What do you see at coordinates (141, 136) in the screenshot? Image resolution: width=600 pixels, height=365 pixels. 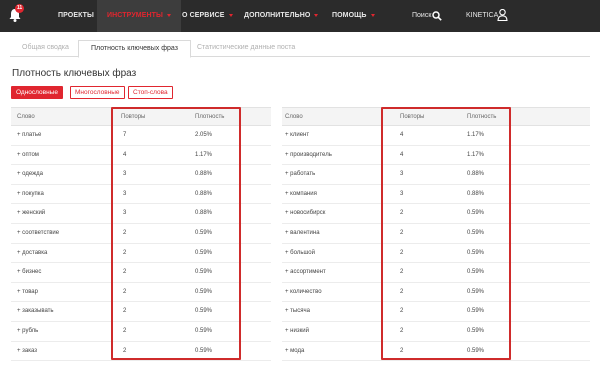 I see `table-row: + платье 7 2.05%` at bounding box center [141, 136].